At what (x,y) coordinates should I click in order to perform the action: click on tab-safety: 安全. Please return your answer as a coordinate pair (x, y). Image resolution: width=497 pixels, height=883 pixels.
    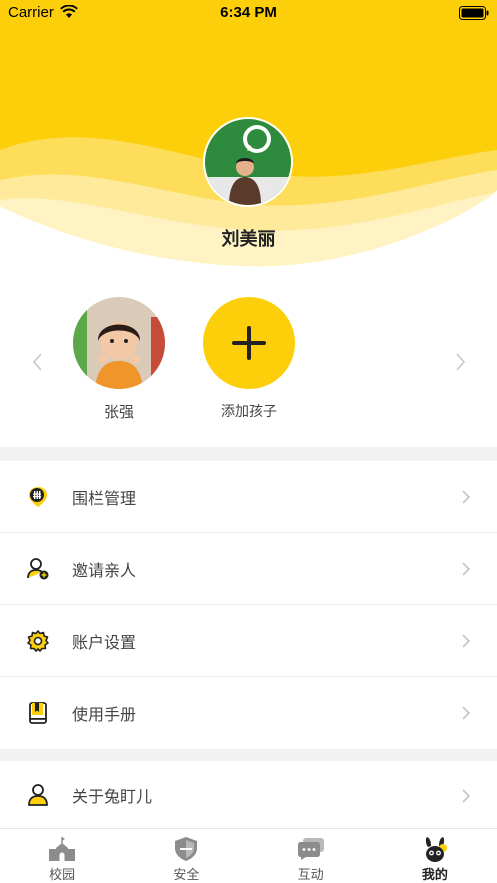
    Looking at the image, I should click on (186, 856).